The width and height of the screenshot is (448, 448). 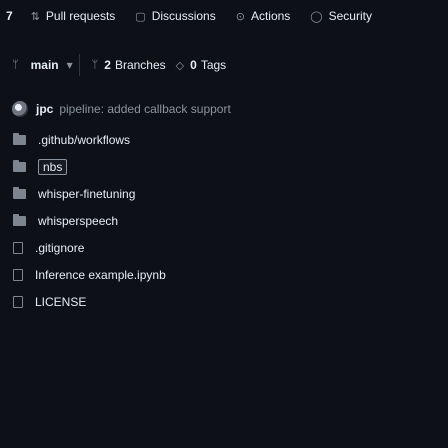 What do you see at coordinates (9, 16) in the screenshot?
I see `code-tab-count: 7` at bounding box center [9, 16].